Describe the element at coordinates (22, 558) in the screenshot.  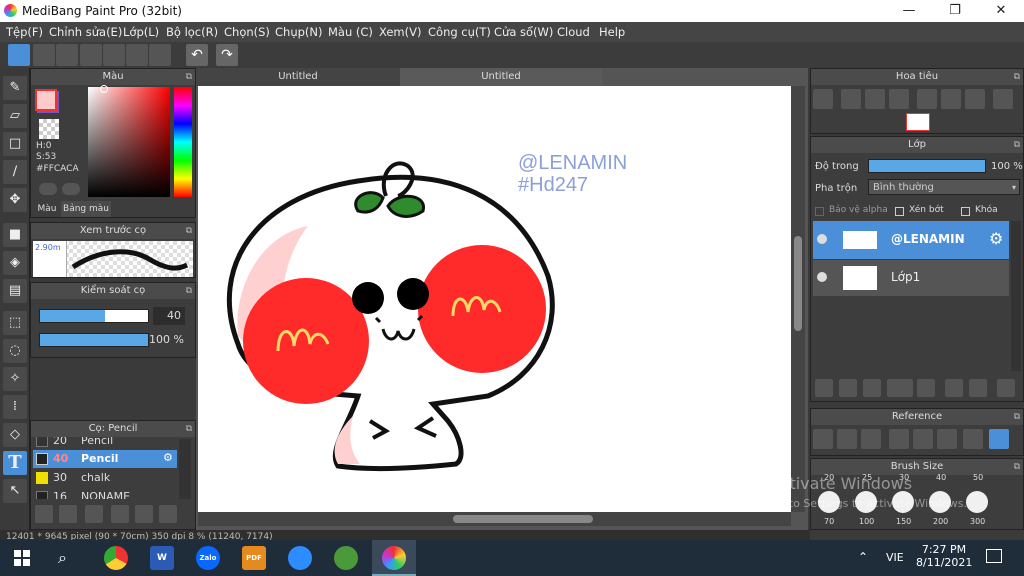
I see `windows-start-icon` at that location.